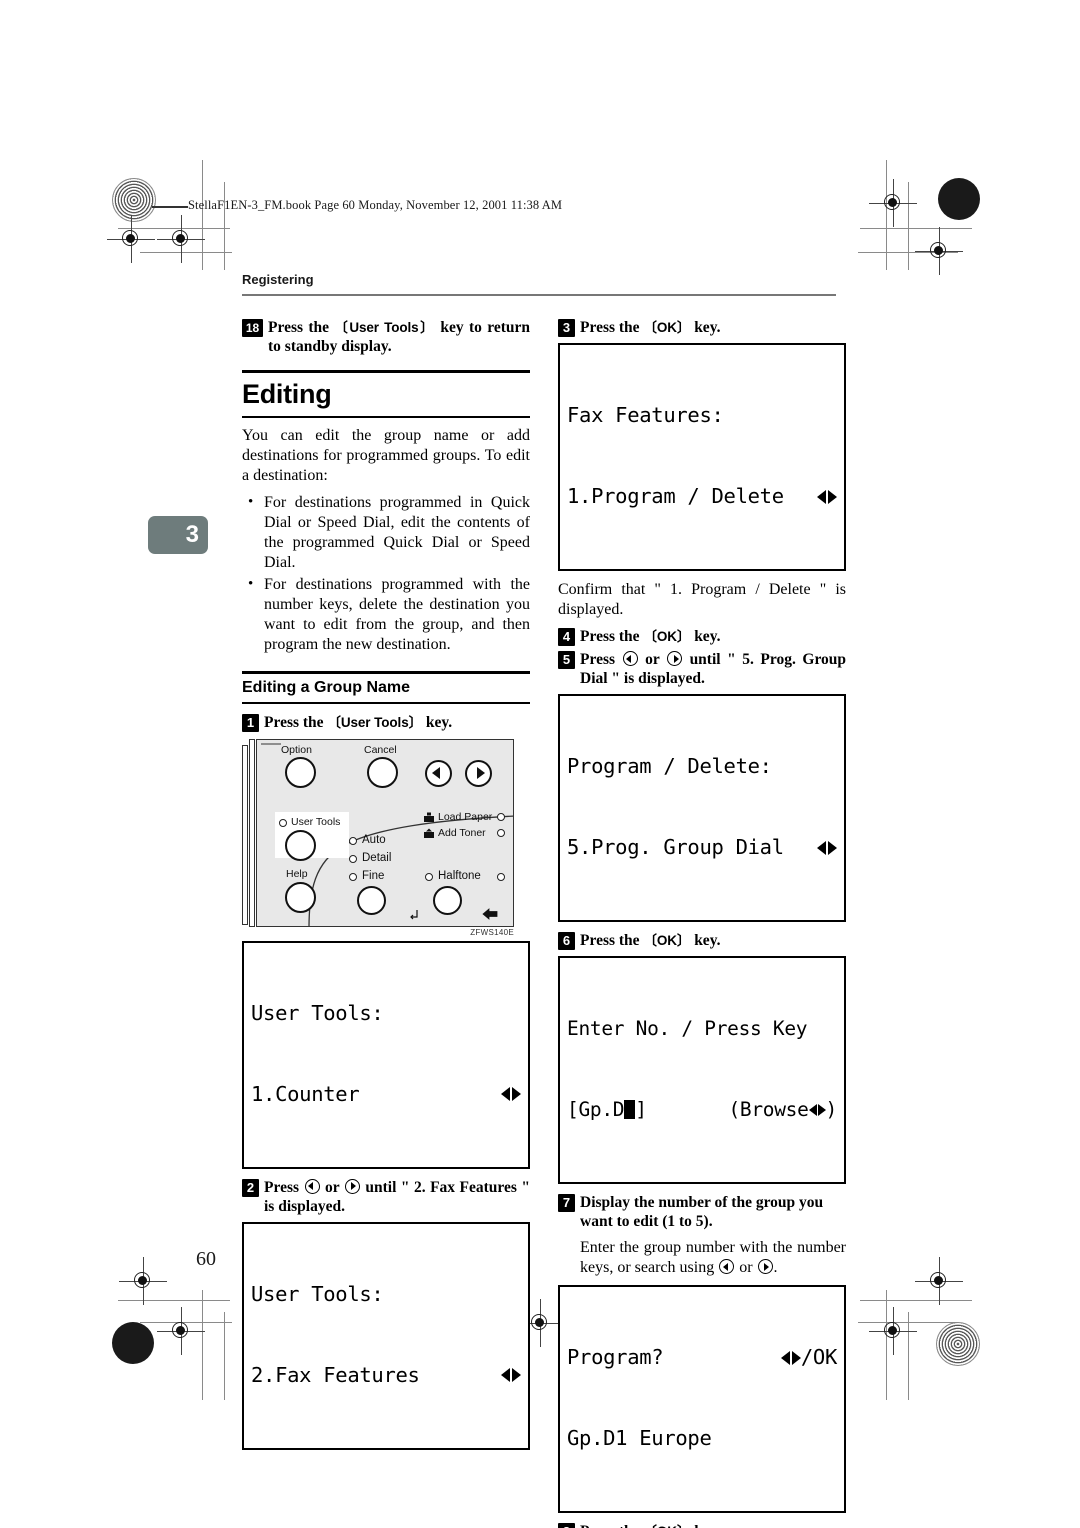 Image resolution: width=1080 pixels, height=1528 pixels. Describe the element at coordinates (170, 207) in the screenshot. I see `header-rule` at that location.